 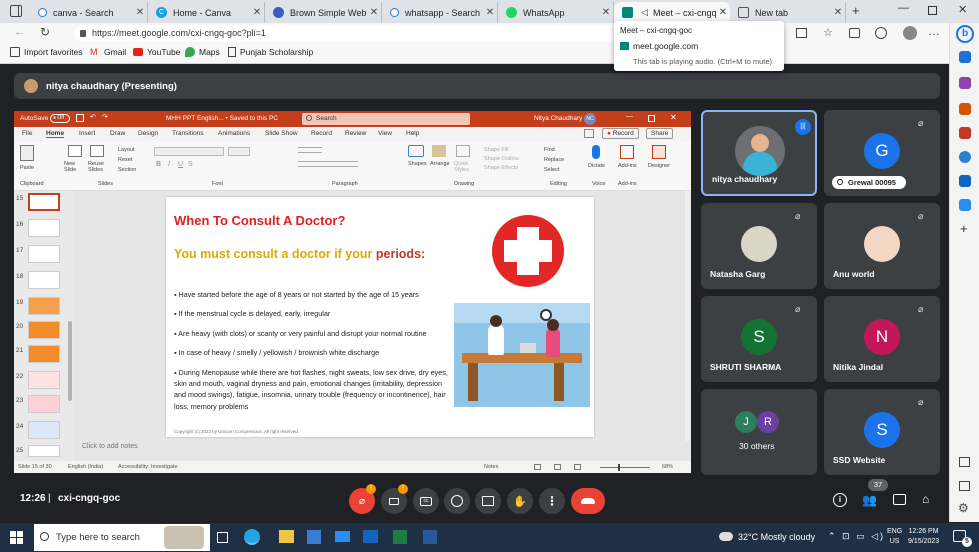 I want to click on send-icon, so click(x=965, y=205).